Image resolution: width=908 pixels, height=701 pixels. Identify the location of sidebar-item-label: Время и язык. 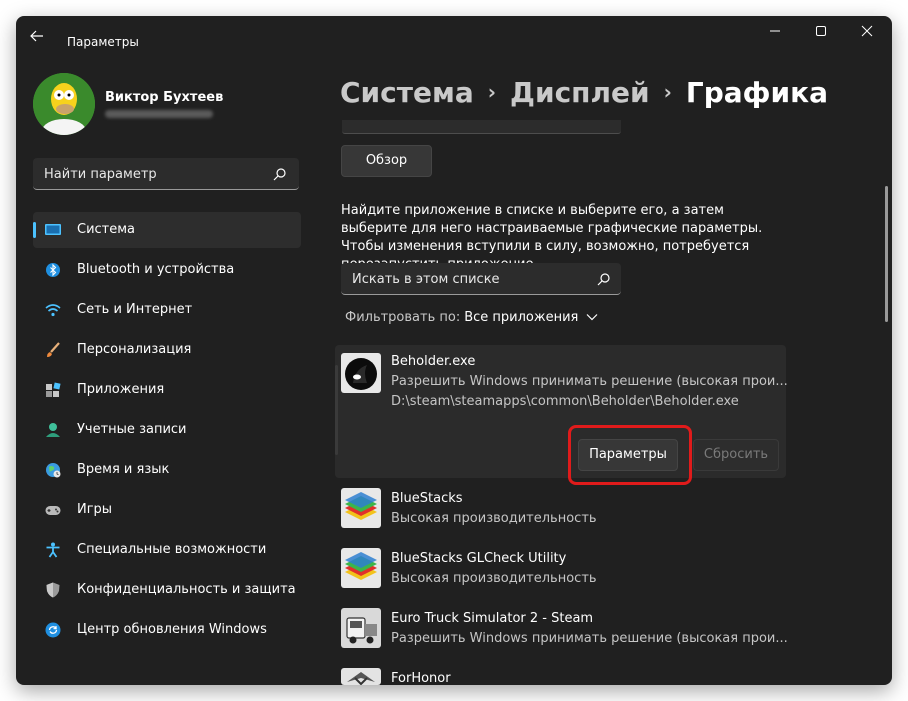
(123, 469).